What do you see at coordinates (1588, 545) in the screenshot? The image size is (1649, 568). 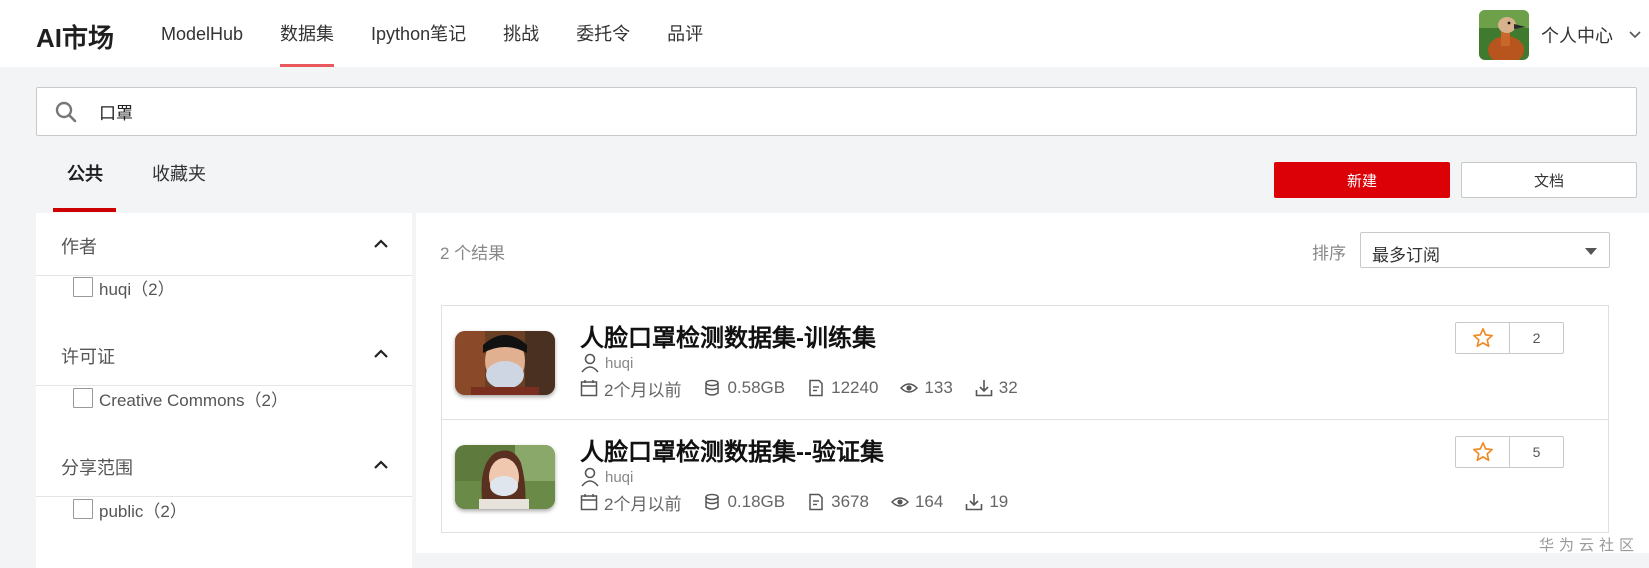 I see `watermark: 华为云社区` at bounding box center [1588, 545].